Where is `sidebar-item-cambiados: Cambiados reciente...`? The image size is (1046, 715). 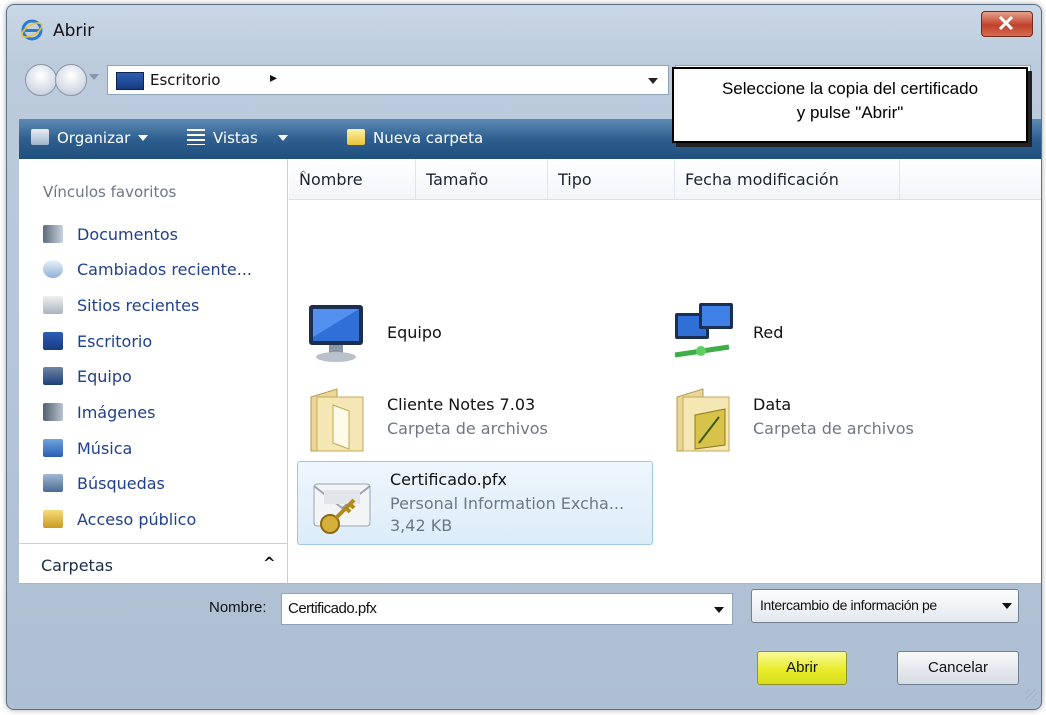
sidebar-item-cambiados: Cambiados reciente... is located at coordinates (147, 273).